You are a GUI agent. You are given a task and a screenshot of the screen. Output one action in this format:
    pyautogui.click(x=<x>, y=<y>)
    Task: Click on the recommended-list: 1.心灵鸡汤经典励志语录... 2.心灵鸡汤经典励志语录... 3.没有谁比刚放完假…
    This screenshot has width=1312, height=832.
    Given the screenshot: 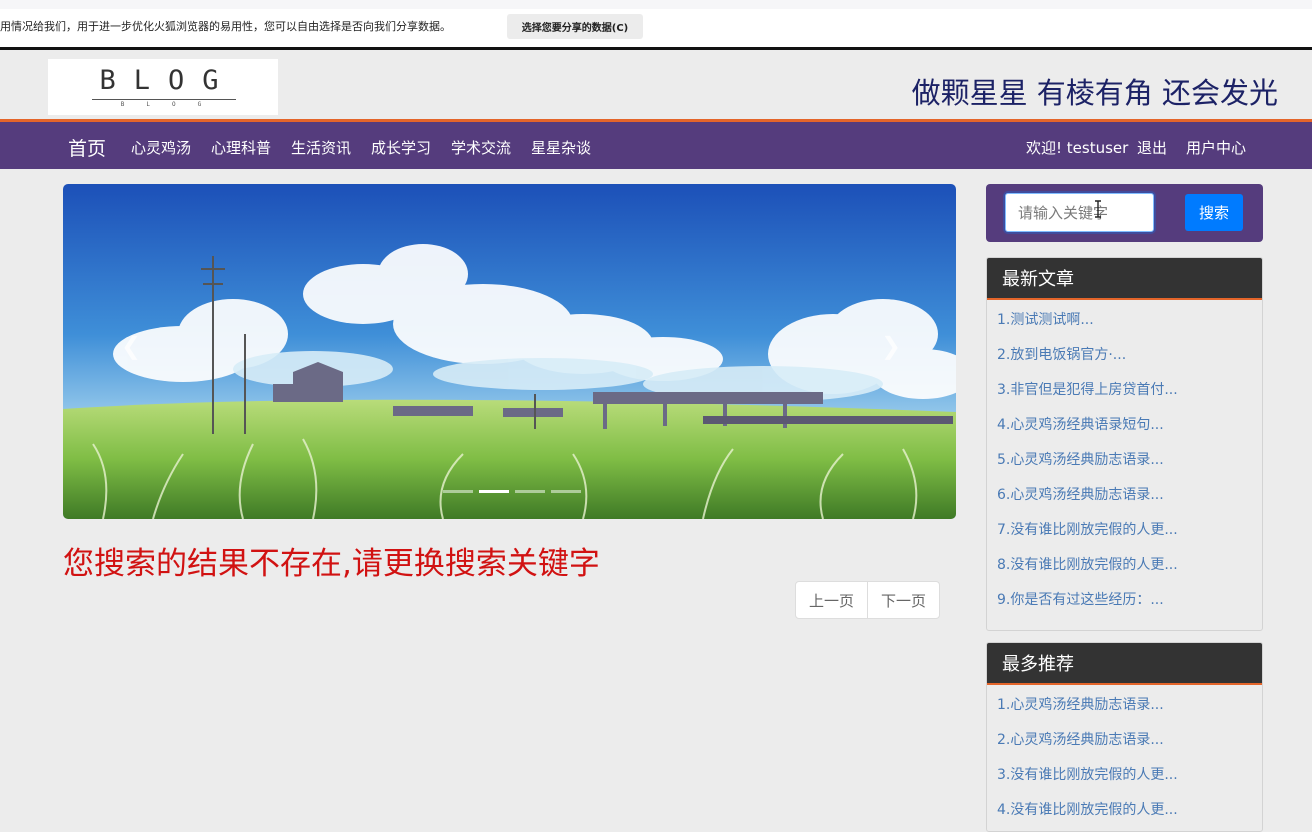 What is the action you would take?
    pyautogui.click(x=1124, y=756)
    